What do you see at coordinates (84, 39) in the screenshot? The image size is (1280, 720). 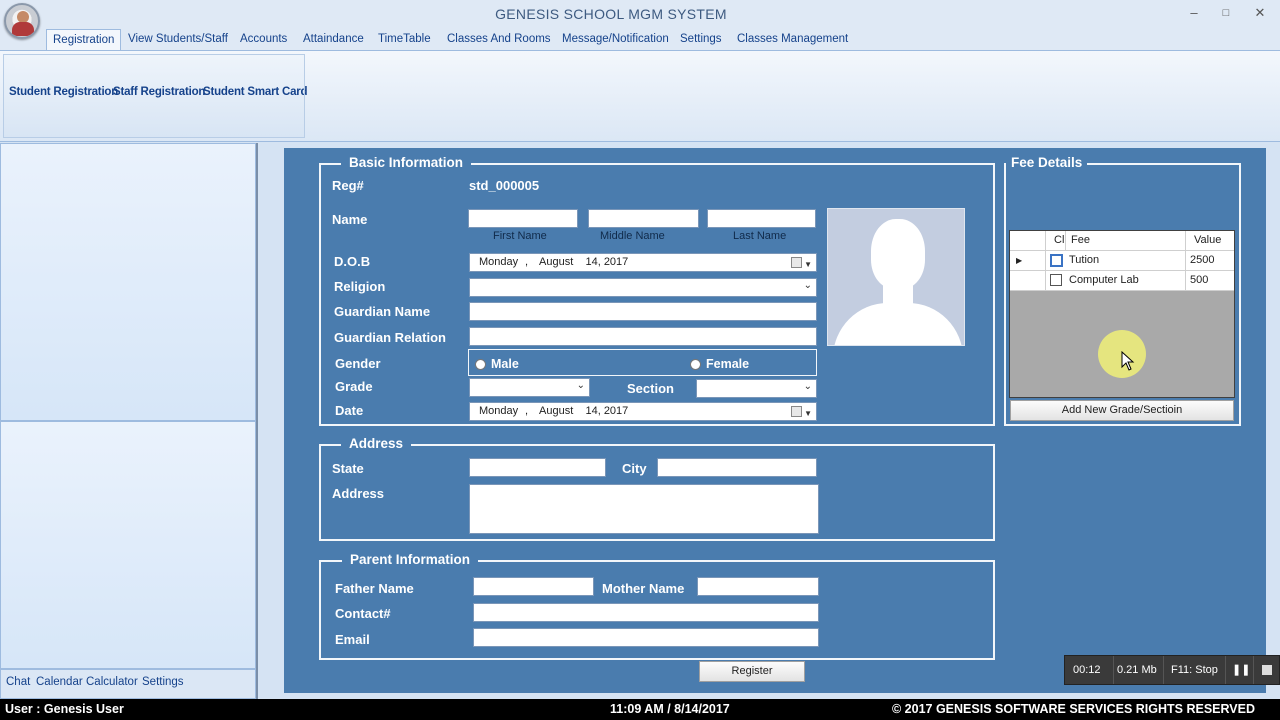 I see `tab-registration: Registration` at bounding box center [84, 39].